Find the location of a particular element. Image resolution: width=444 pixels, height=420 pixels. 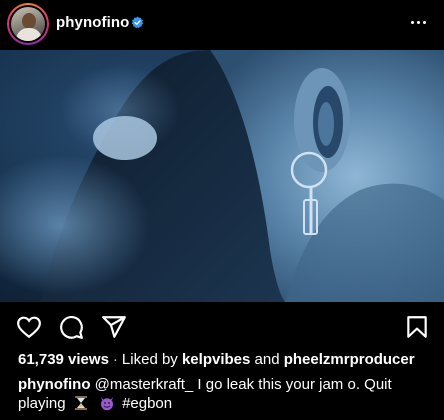

post-header: phynofino is located at coordinates (222, 25).